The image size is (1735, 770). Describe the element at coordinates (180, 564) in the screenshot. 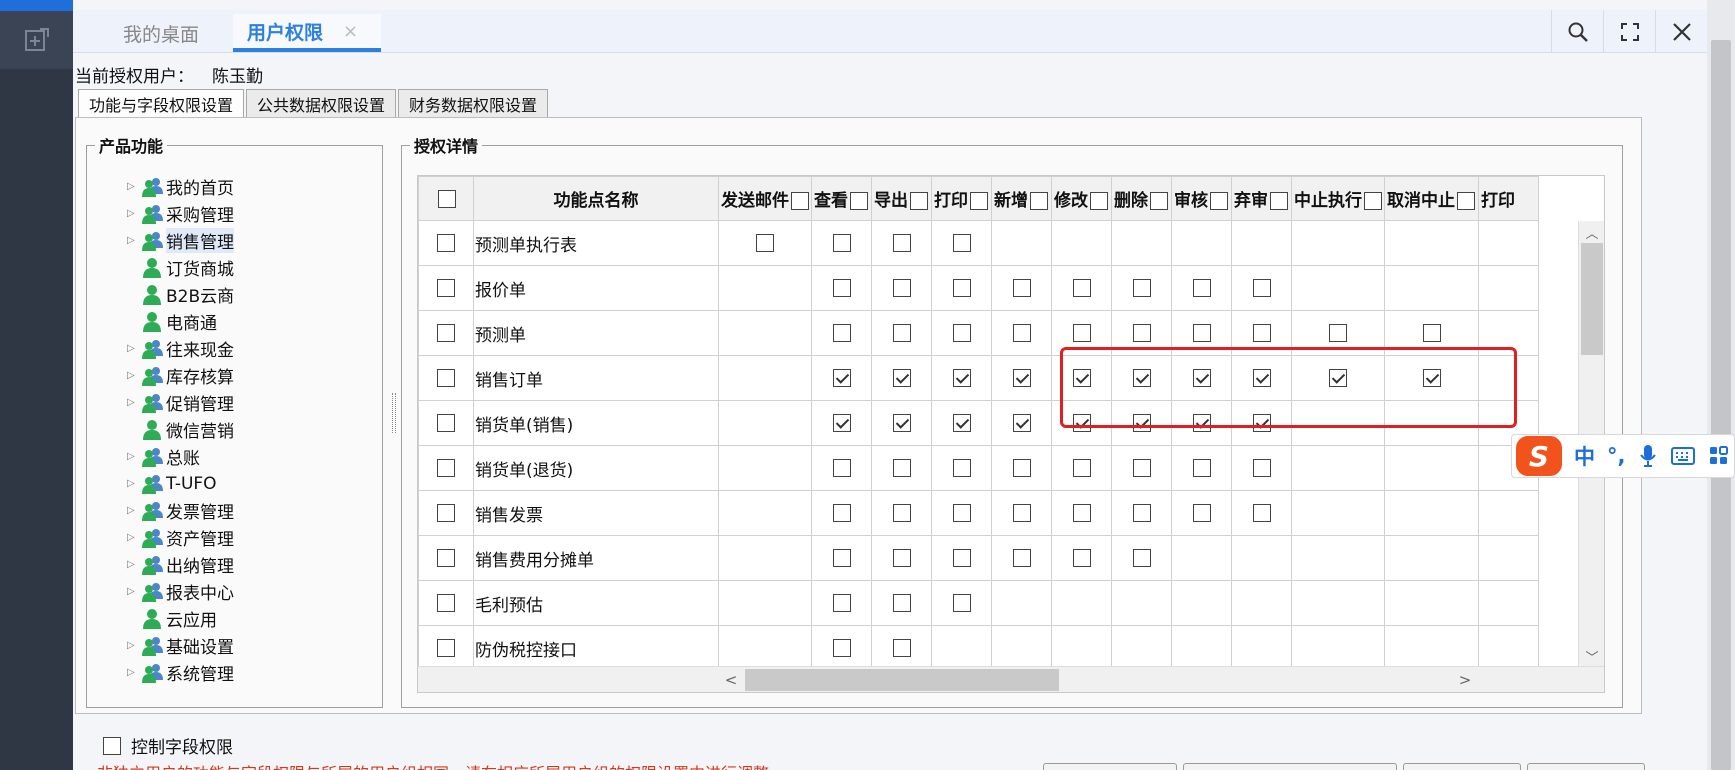

I see `tree-item: ▷ 出纳管理` at that location.